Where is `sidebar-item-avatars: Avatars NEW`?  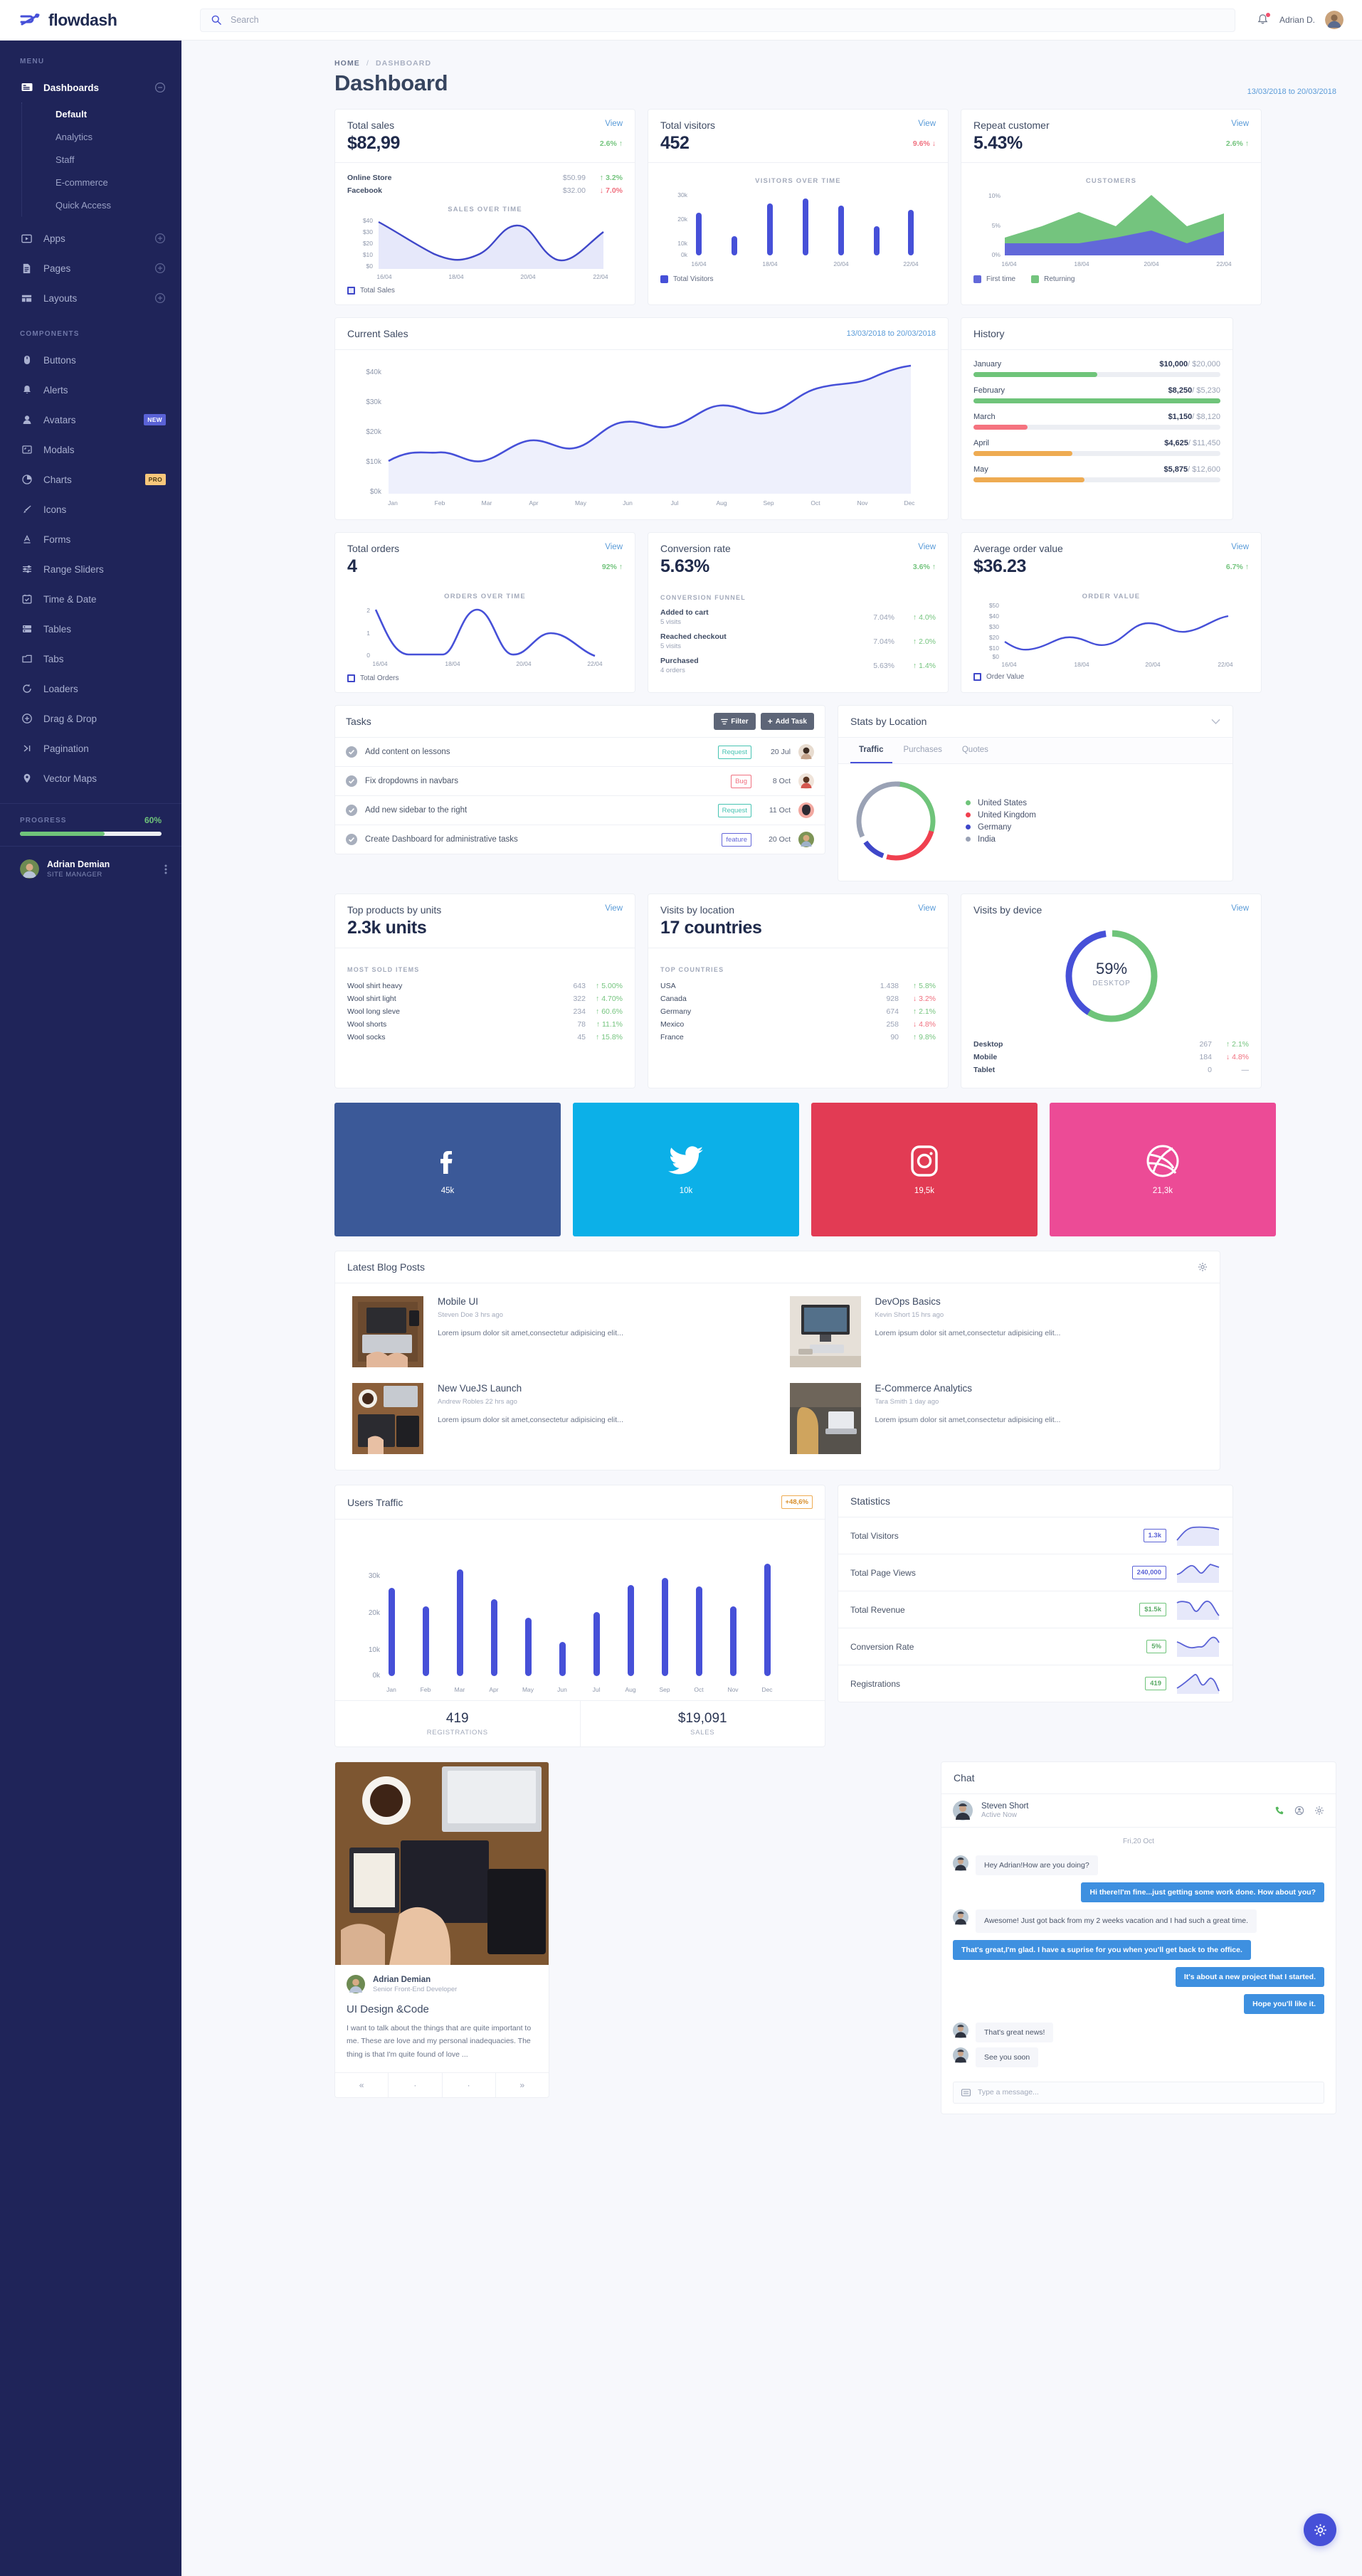
sidebar-item-avatars: Avatars NEW is located at coordinates (90, 420).